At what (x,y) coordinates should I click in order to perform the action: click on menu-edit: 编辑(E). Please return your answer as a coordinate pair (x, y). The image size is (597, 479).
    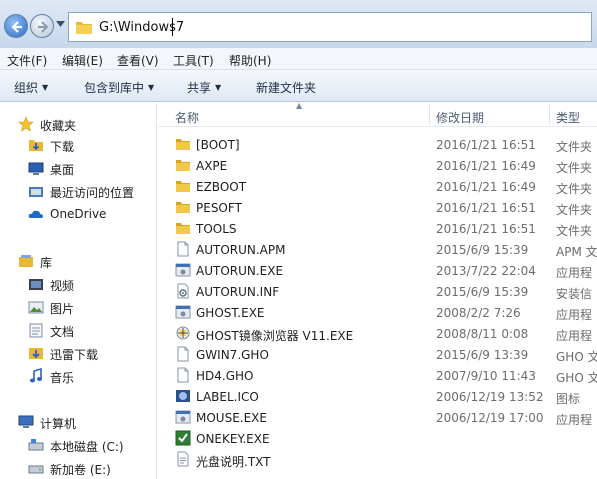
    Looking at the image, I should click on (82, 60).